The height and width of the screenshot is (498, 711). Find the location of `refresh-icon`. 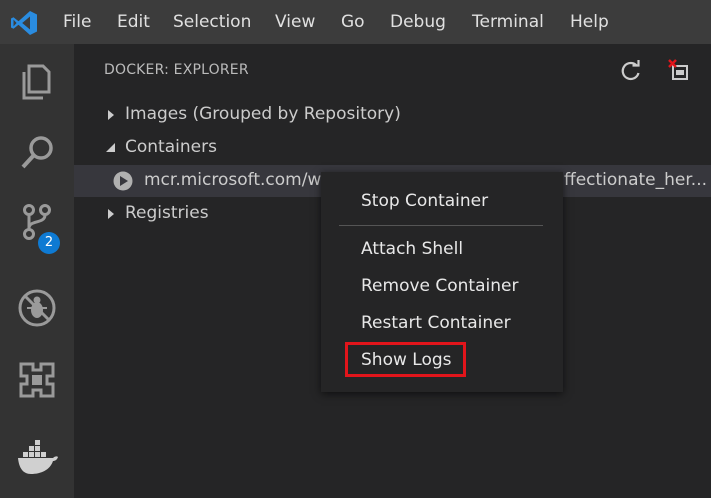

refresh-icon is located at coordinates (631, 71).